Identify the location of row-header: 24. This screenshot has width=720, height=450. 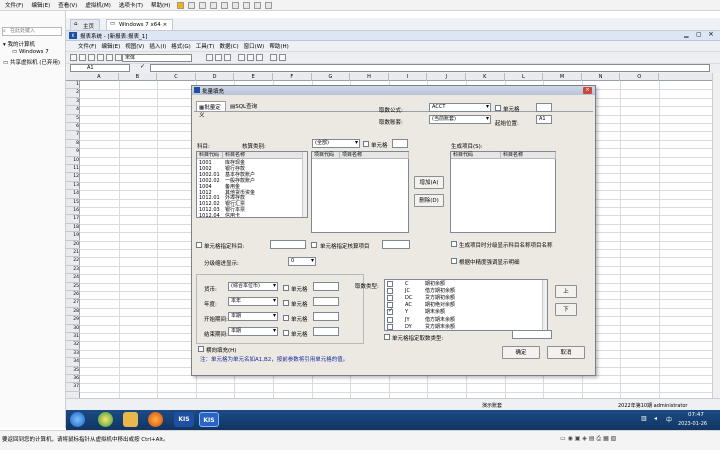
(73, 278).